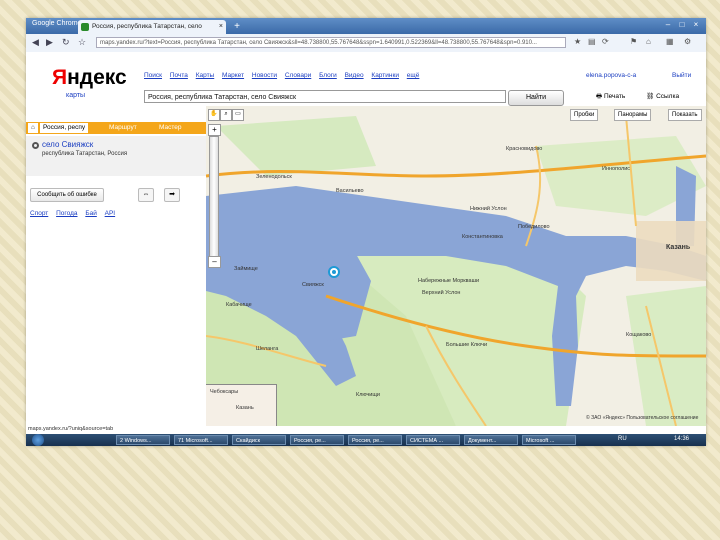 This screenshot has height=540, width=720. I want to click on location-marker-icon, so click(35, 145).